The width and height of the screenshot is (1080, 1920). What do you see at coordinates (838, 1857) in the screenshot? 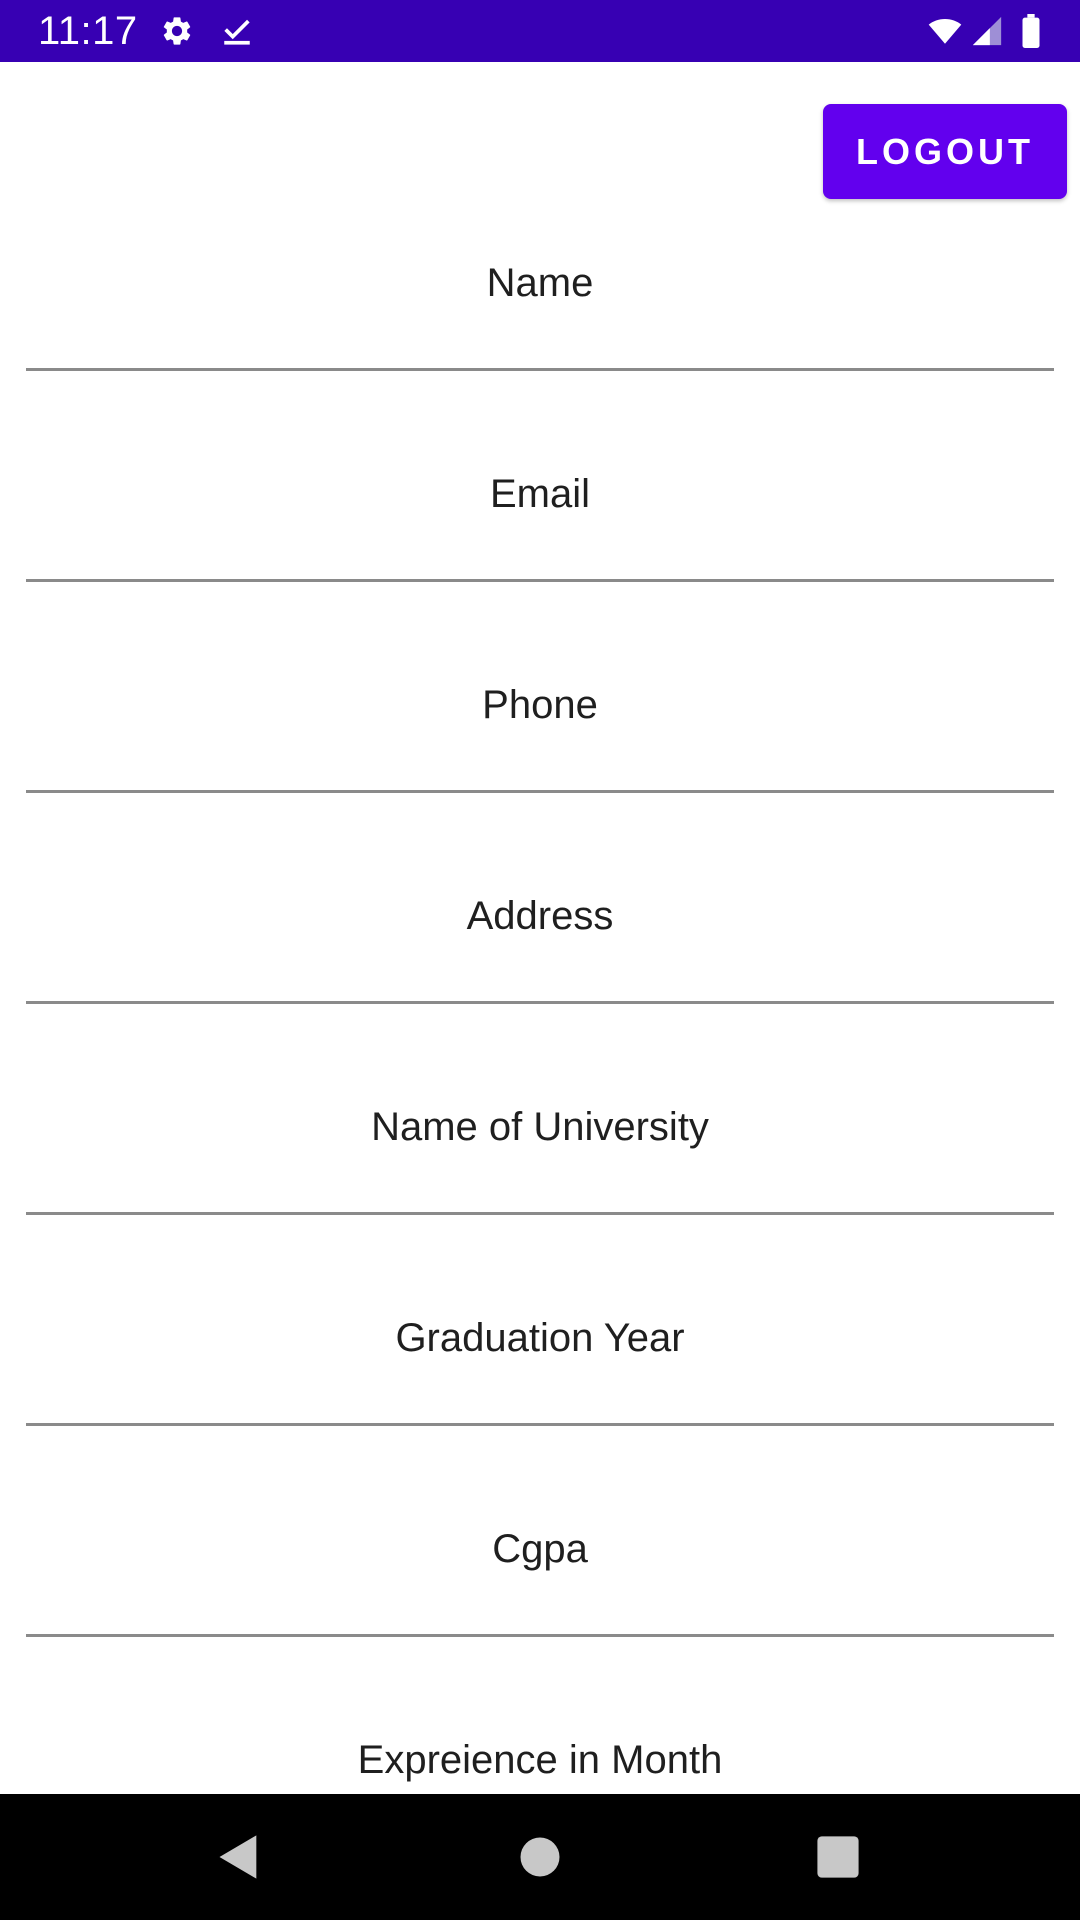
I see `recents-icon` at bounding box center [838, 1857].